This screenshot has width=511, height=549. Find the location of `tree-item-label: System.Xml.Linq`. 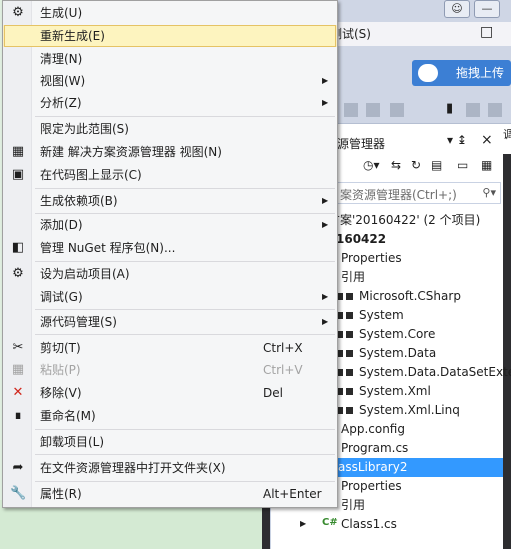

tree-item-label: System.Xml.Linq is located at coordinates (409, 410).